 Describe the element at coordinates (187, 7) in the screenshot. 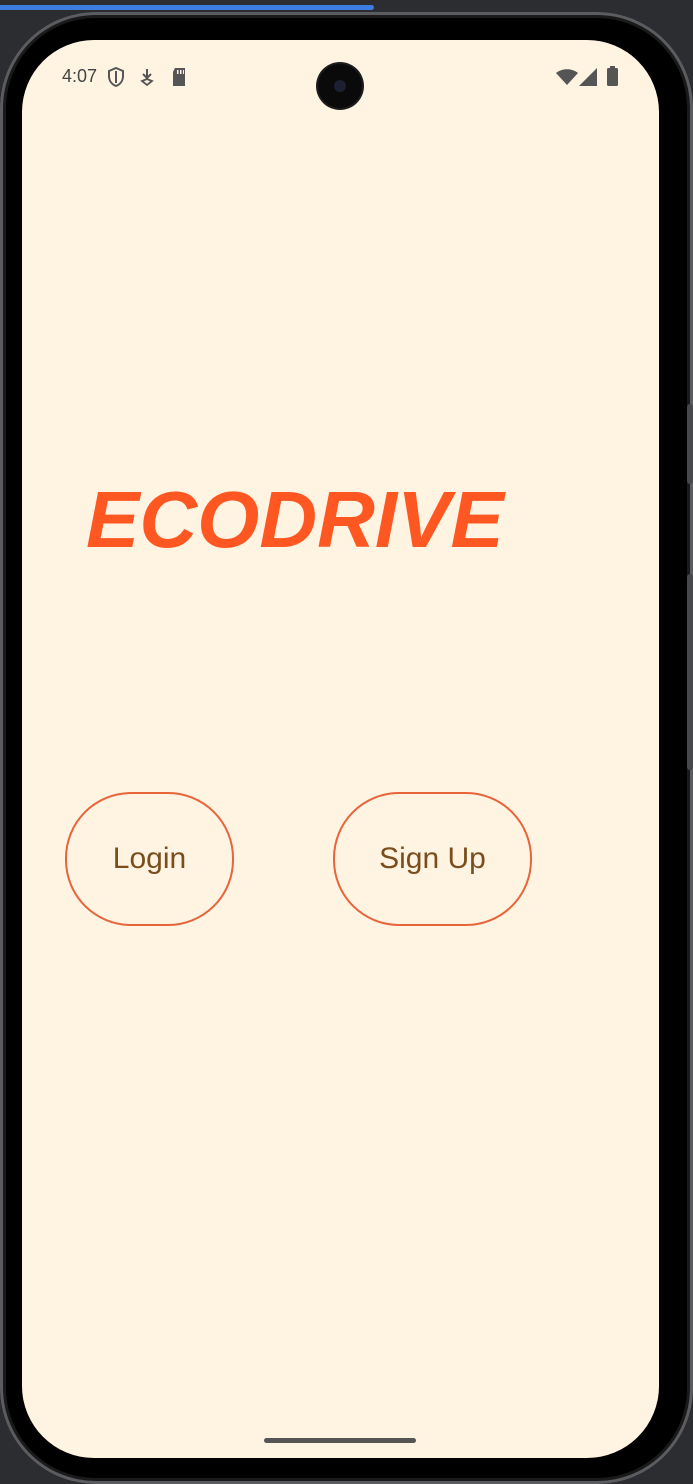

I see `emulator-loading-fill` at that location.